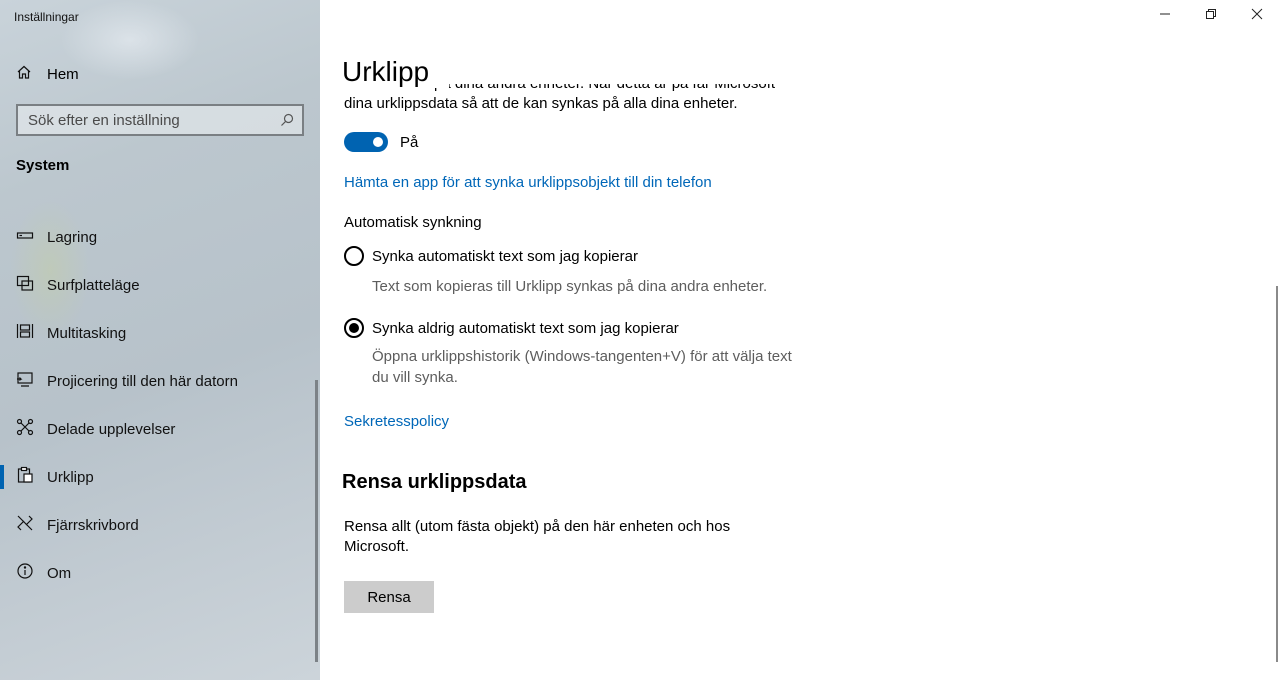  Describe the element at coordinates (505, 256) in the screenshot. I see `radio-label: Synka automatiskt text som jag kopierar` at that location.